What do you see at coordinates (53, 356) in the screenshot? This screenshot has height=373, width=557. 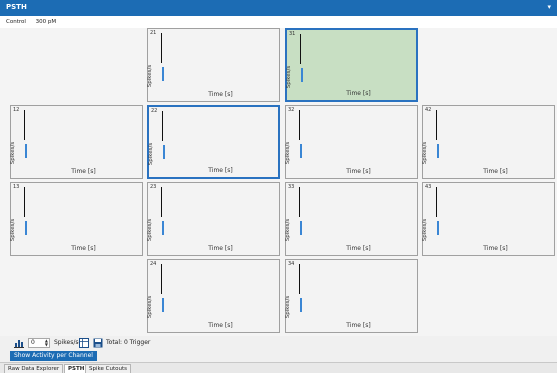 I see `show-activity-button: Show Activity per Channel` at bounding box center [53, 356].